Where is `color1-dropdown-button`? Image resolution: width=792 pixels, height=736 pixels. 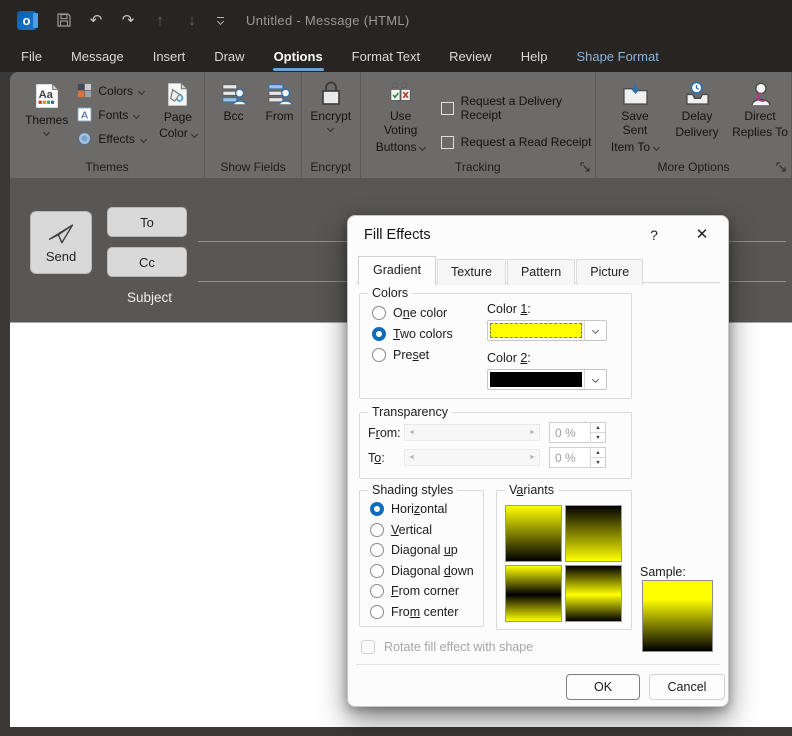 color1-dropdown-button is located at coordinates (595, 330).